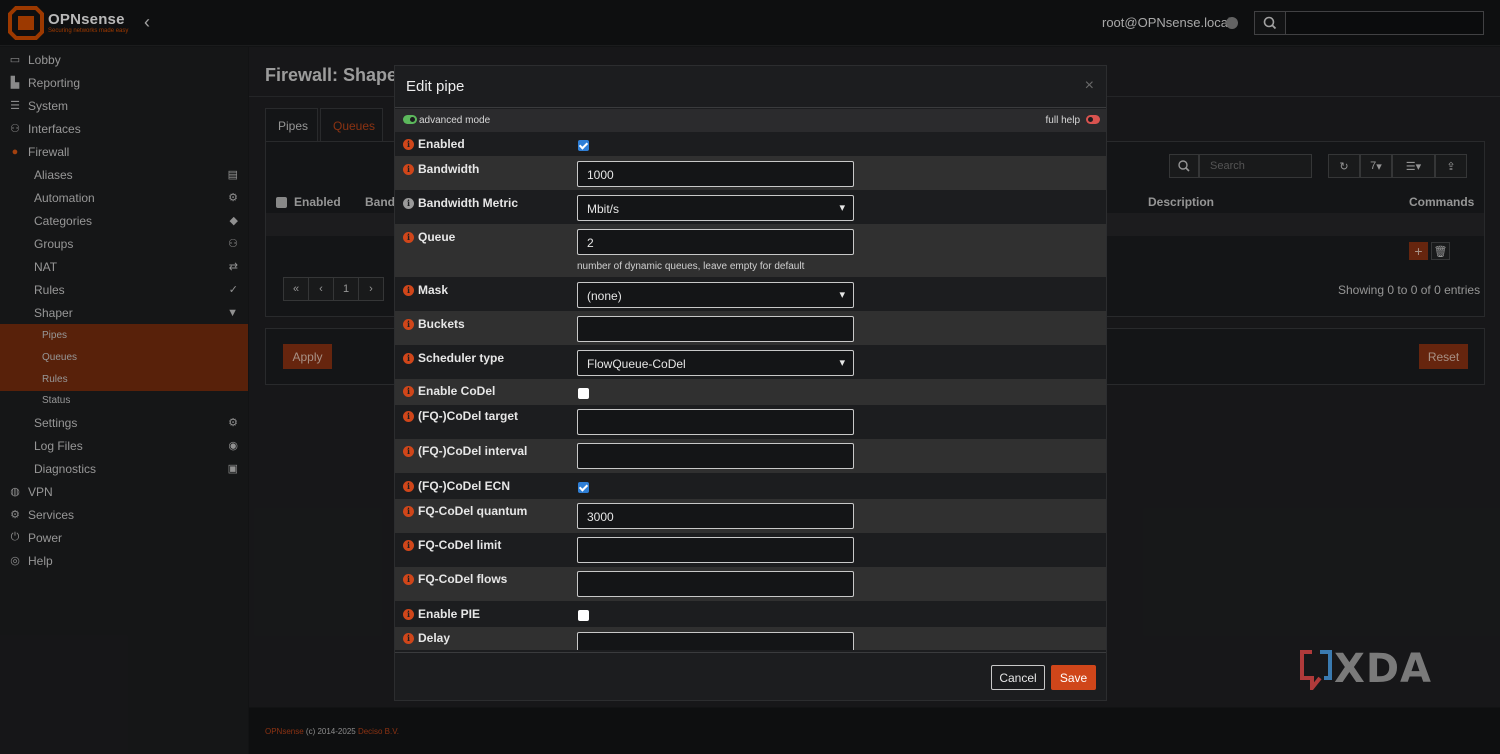  I want to click on field-row-codel-target: i (FQ-)CoDel target, so click(750, 422).